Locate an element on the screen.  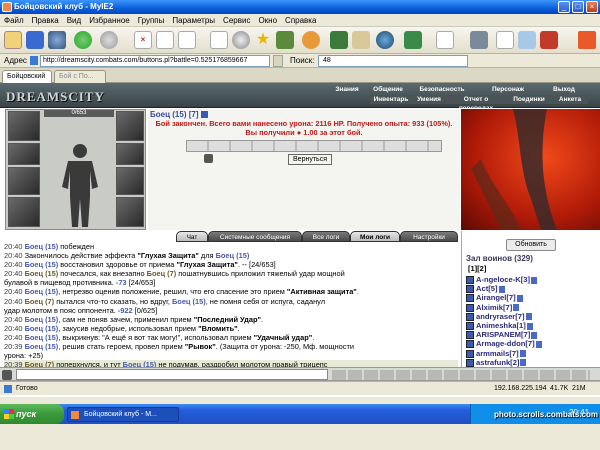
player-name: andryraser[7] is located at coordinates (500, 316).